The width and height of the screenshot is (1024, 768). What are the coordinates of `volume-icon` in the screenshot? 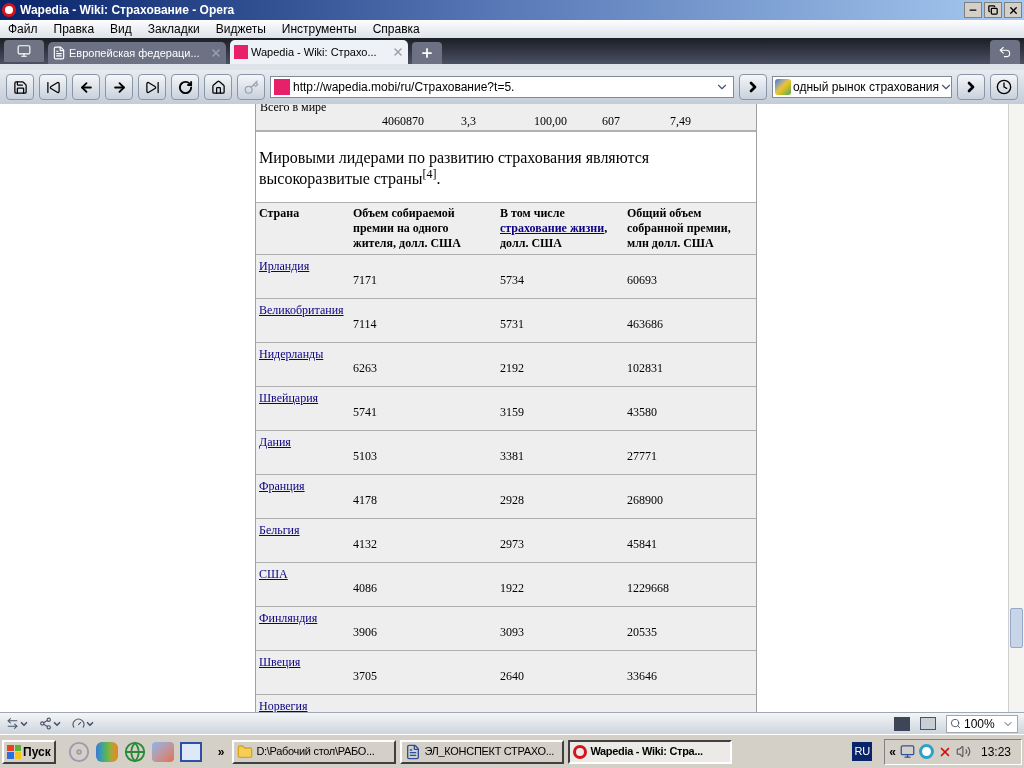 It's located at (963, 751).